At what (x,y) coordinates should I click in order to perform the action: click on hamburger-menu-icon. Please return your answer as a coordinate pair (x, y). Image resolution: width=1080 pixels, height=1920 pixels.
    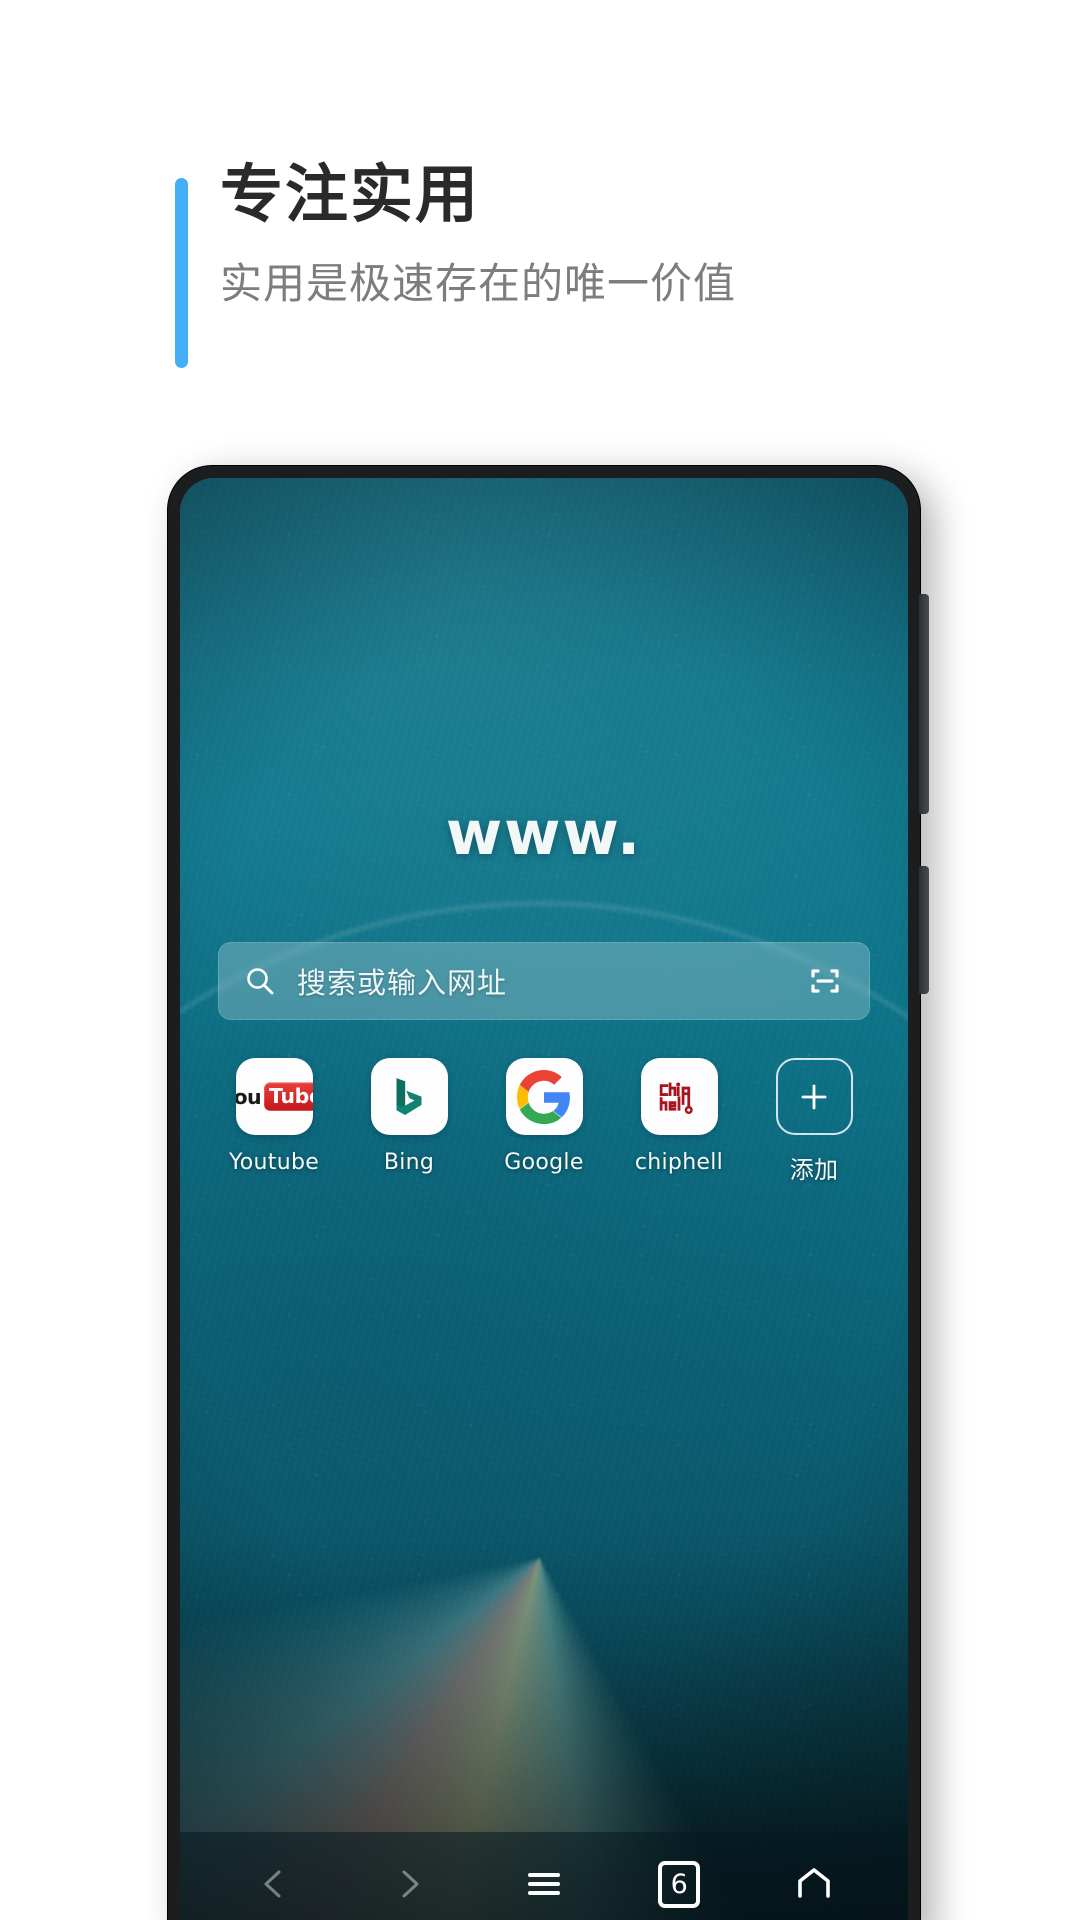
    Looking at the image, I should click on (543, 1884).